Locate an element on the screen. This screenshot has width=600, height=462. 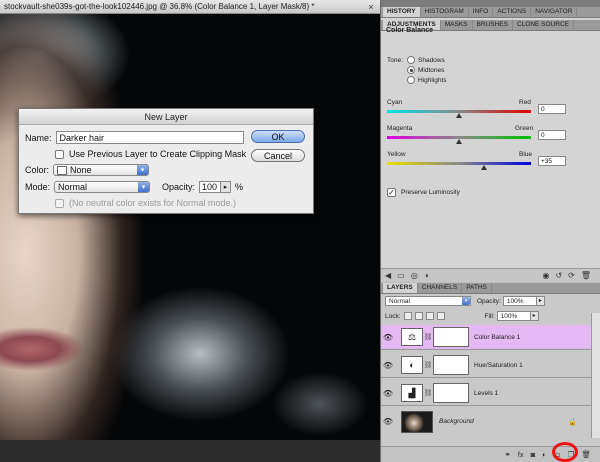
layer-opacity-stepper-icon: ▸ is located at coordinates (540, 301).